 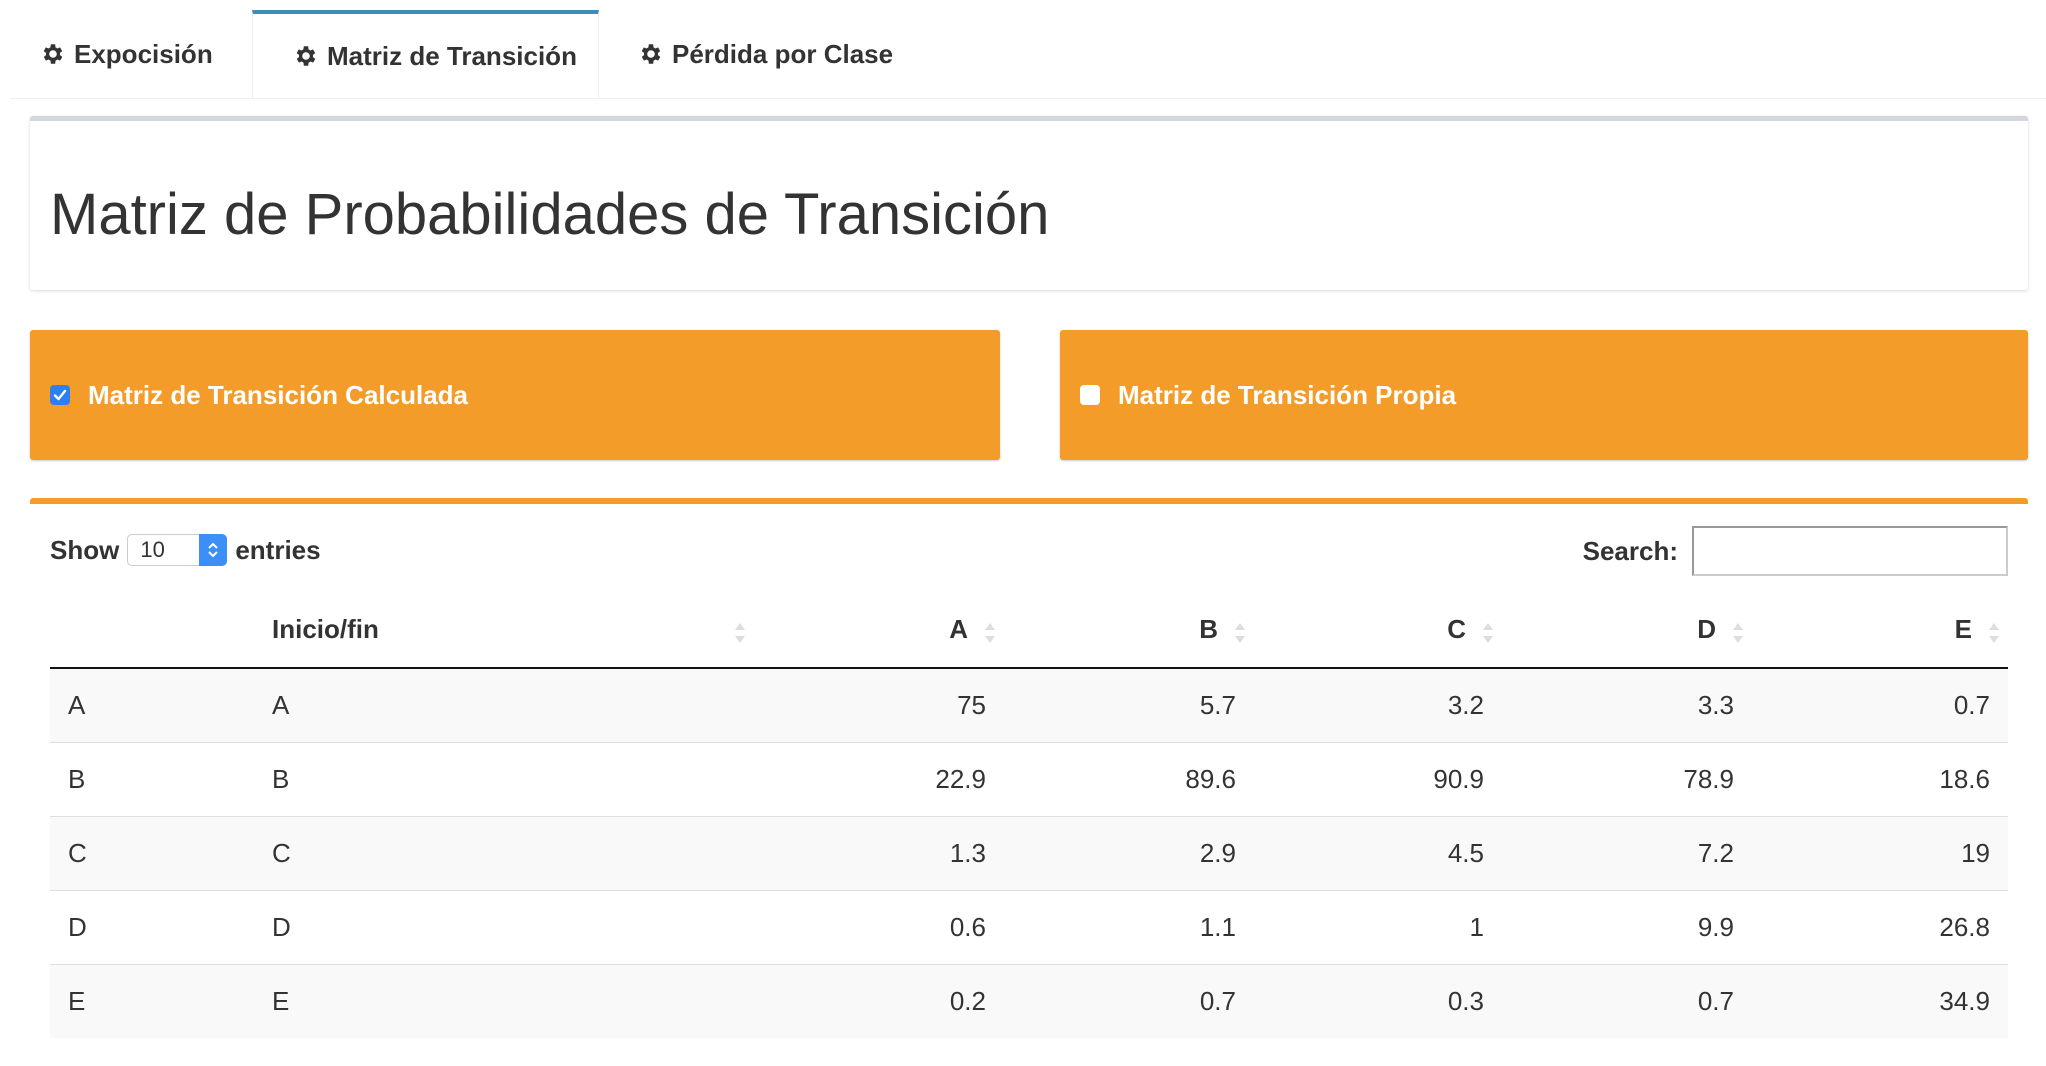 What do you see at coordinates (879, 778) in the screenshot?
I see `table-cell: 22.9` at bounding box center [879, 778].